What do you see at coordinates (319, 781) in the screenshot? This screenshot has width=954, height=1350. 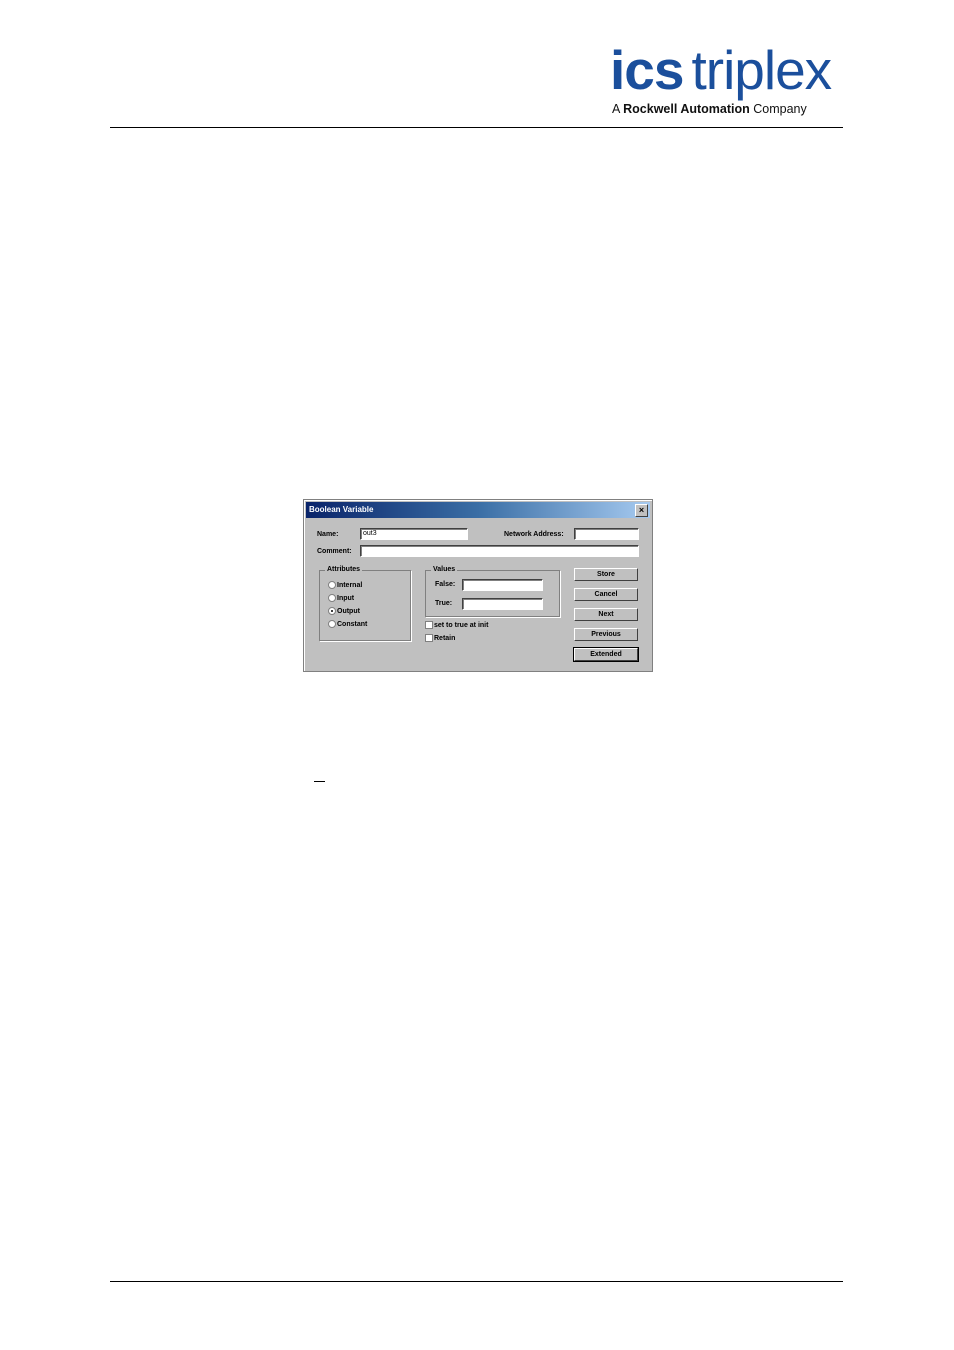 I see `text-underline-mark` at bounding box center [319, 781].